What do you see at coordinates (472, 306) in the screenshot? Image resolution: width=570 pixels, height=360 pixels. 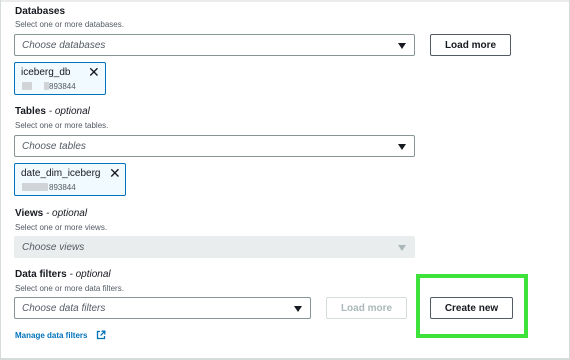 I see `highlight-box` at bounding box center [472, 306].